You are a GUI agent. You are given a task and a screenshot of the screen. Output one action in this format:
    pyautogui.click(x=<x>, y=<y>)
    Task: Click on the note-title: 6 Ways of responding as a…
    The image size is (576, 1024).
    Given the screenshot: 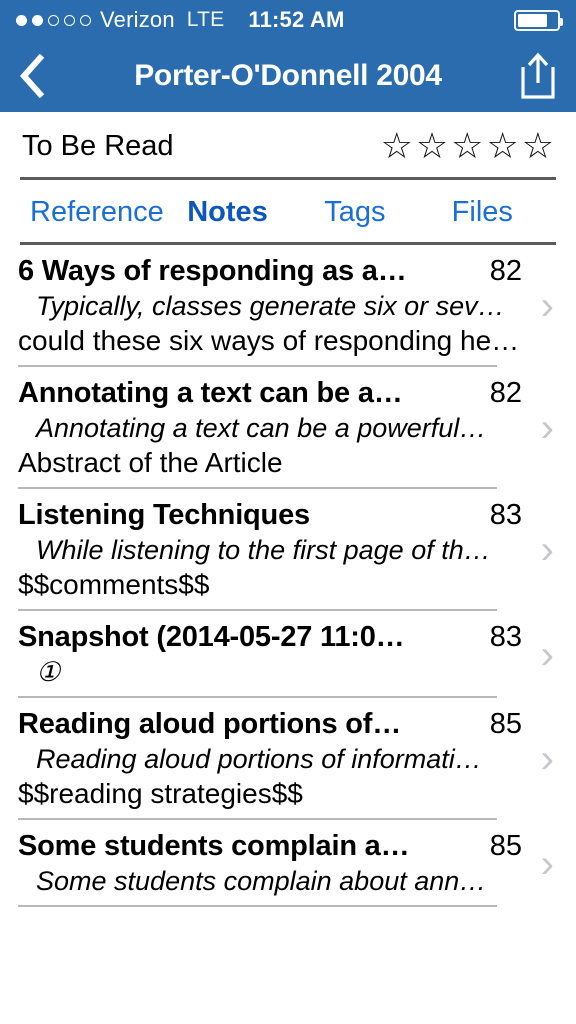 What is the action you would take?
    pyautogui.click(x=212, y=271)
    